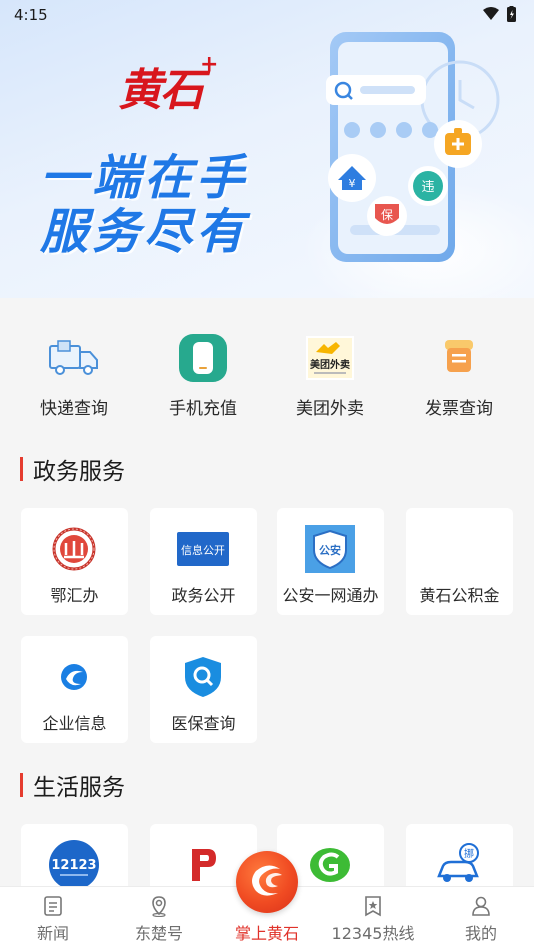 The image size is (534, 950). I want to click on police-shield-icon: 公安, so click(330, 549).